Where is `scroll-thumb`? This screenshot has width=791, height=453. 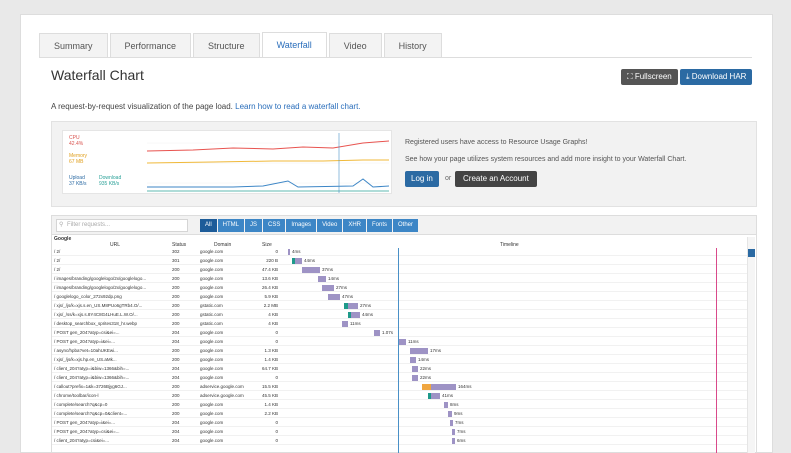 scroll-thumb is located at coordinates (751, 253).